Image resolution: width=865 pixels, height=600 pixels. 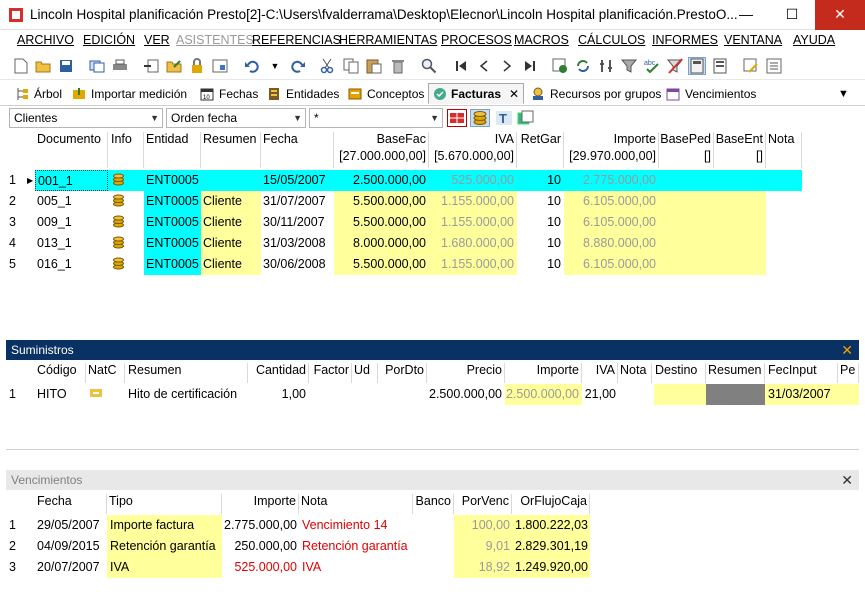 What do you see at coordinates (71, 567) in the screenshot?
I see `vencimientos-cell-fecha: 20/07/2007` at bounding box center [71, 567].